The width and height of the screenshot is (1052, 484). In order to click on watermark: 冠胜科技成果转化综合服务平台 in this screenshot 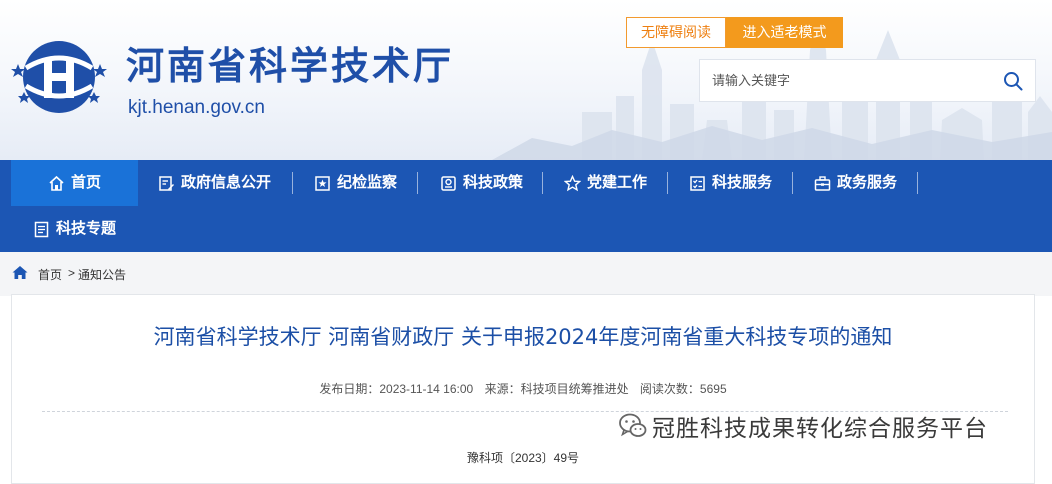, I will do `click(803, 426)`.